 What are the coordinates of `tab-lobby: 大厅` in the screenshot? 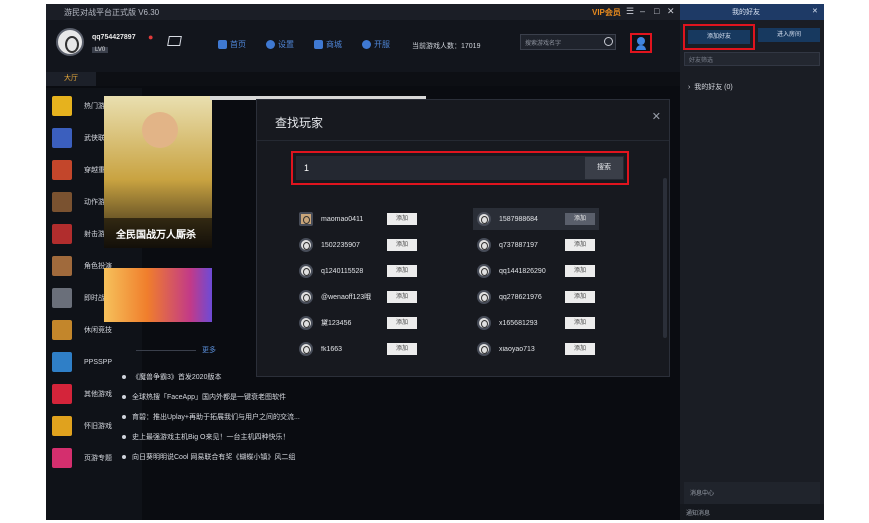 It's located at (71, 79).